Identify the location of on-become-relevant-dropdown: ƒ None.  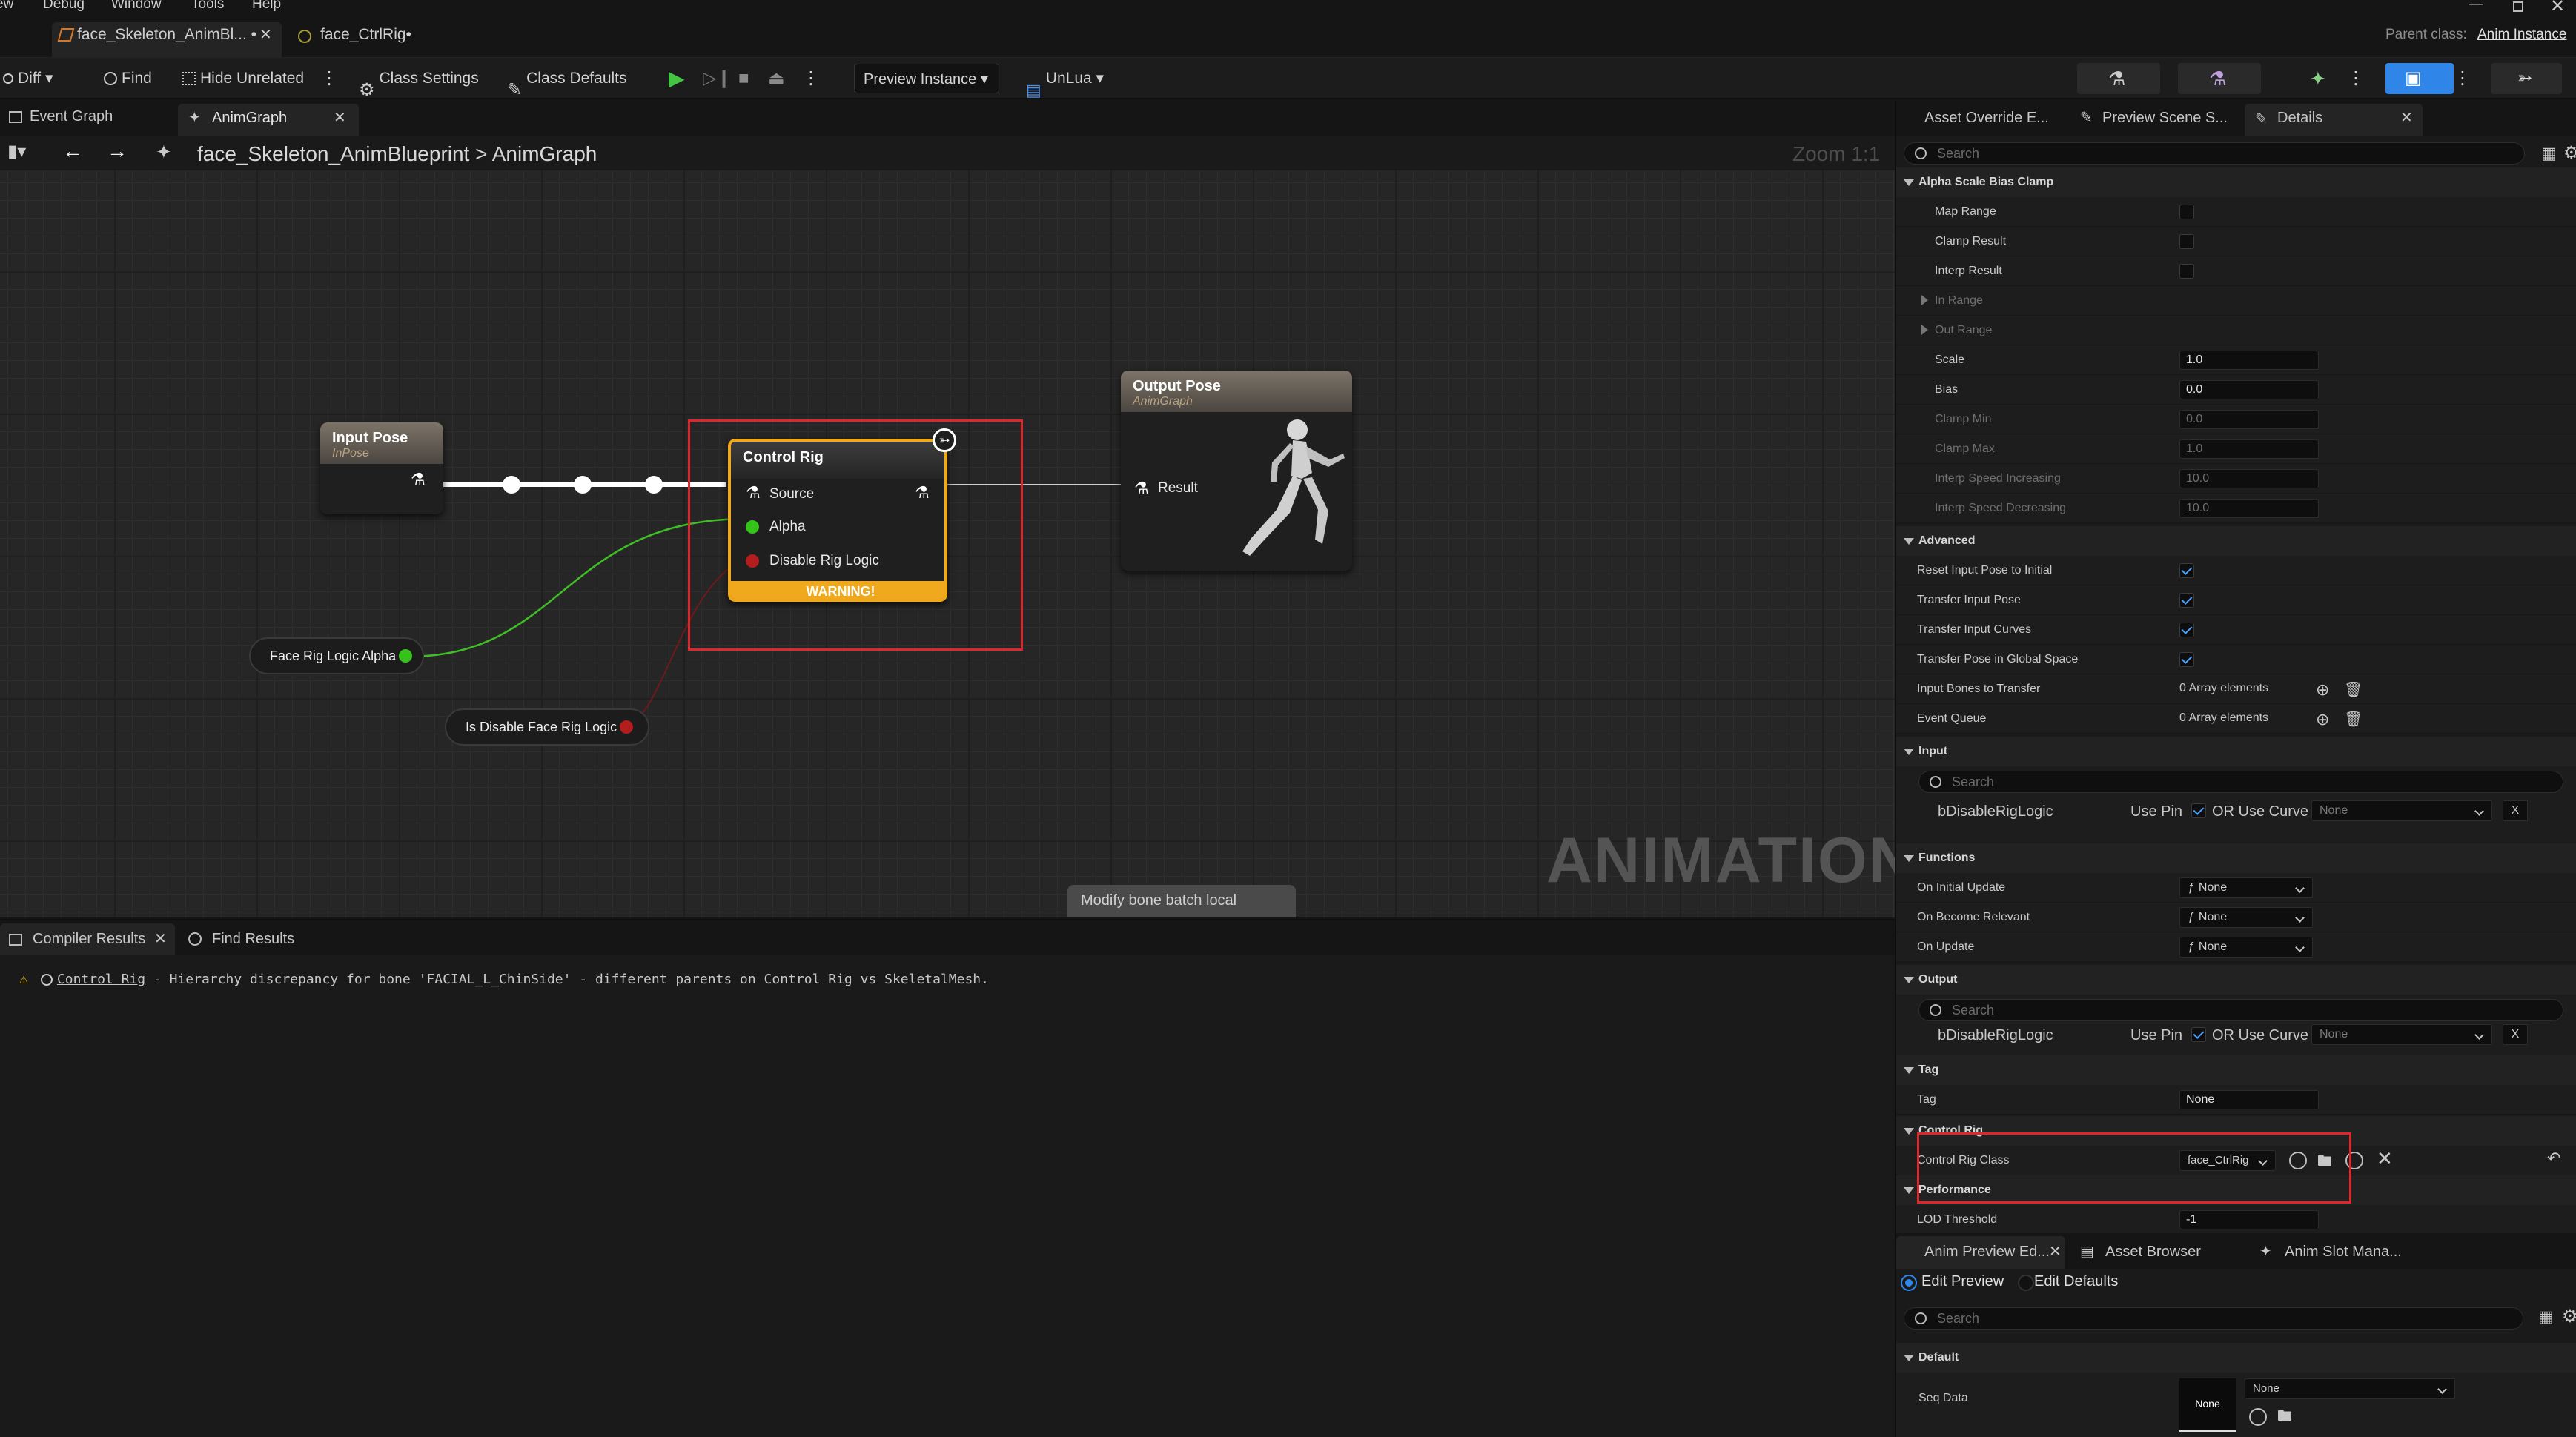
(2246, 917).